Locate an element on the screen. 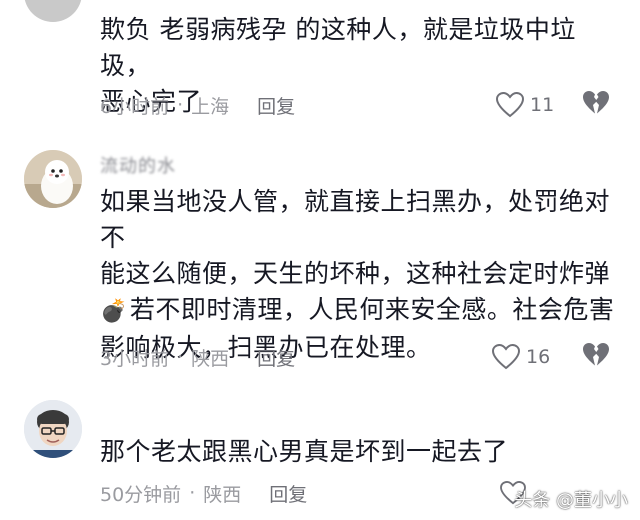 The width and height of the screenshot is (640, 520). comment-time: 6小时前 is located at coordinates (135, 106).